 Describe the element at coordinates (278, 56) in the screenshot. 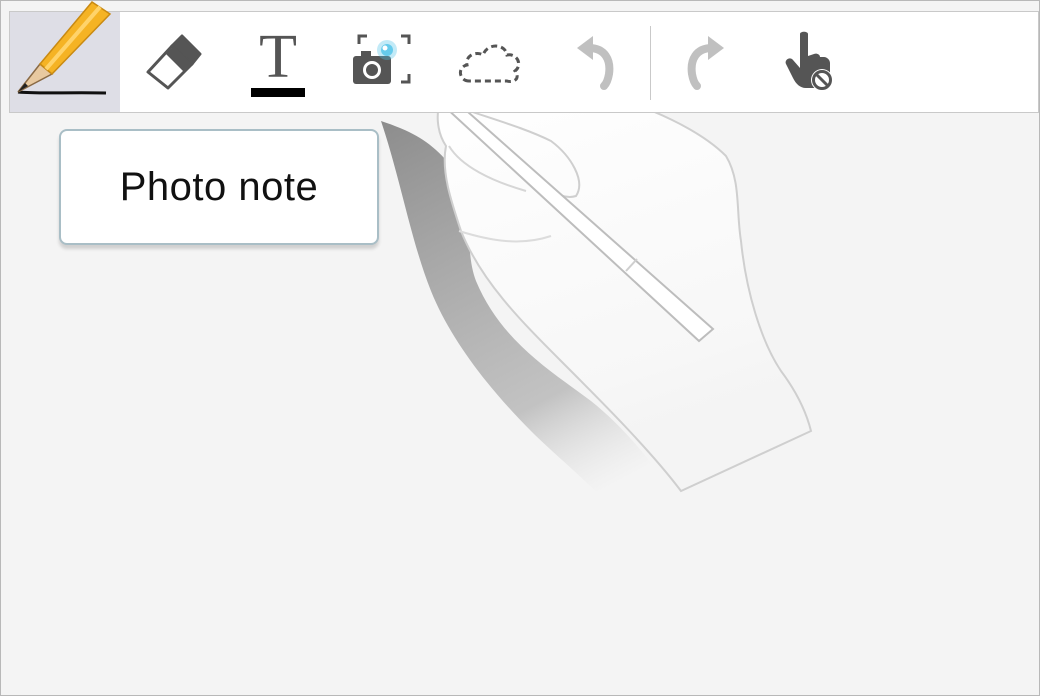

I see `text-tool-glyph: T` at that location.